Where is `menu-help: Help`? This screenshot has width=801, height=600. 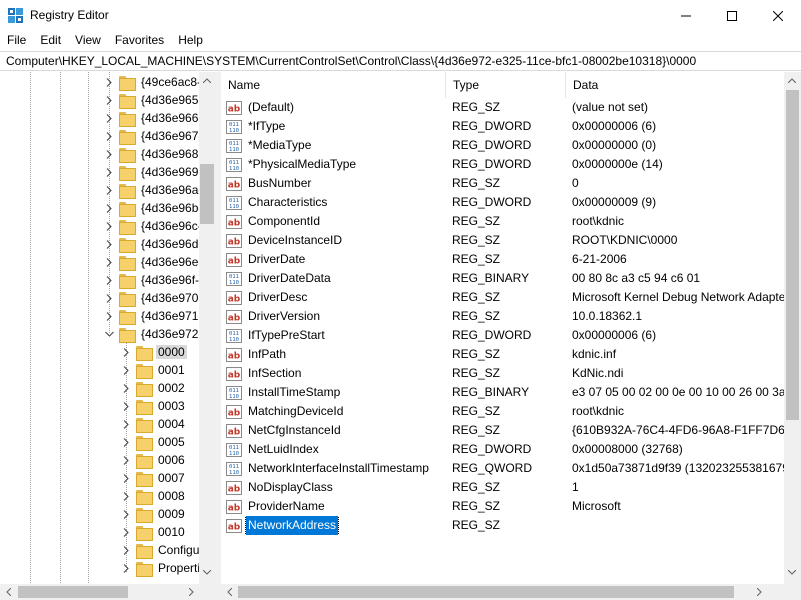 menu-help: Help is located at coordinates (190, 40).